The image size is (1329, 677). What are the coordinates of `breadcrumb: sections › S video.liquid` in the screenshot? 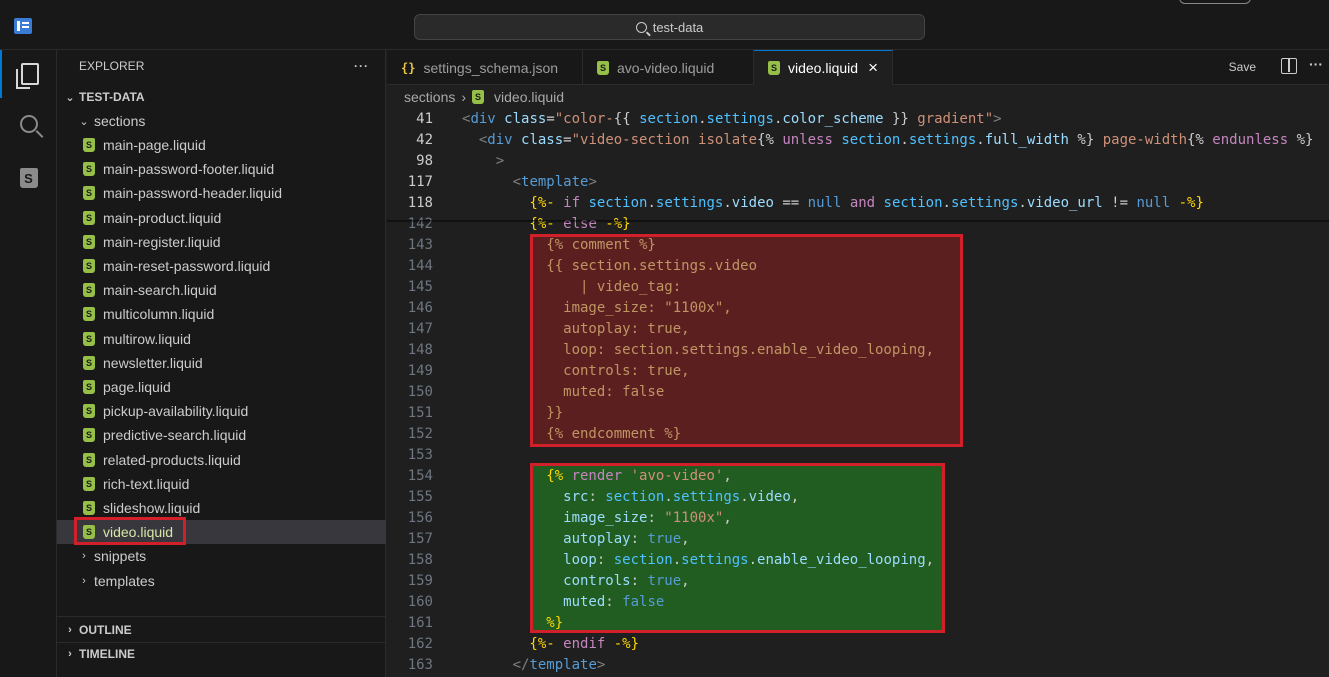 It's located at (484, 97).